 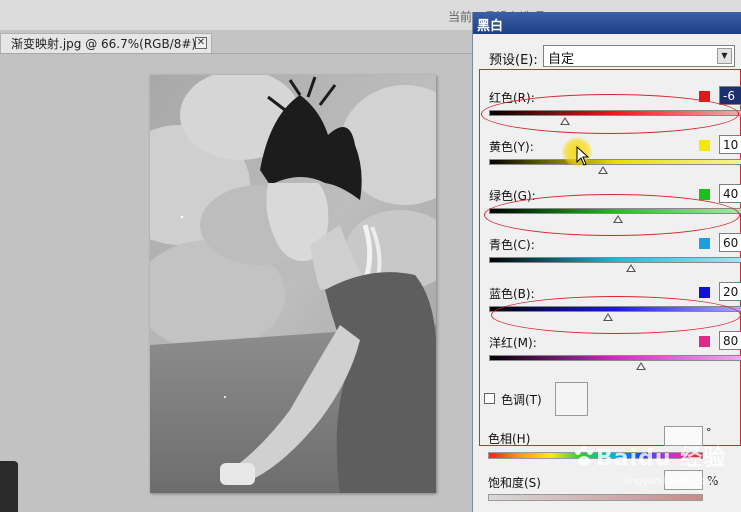 I want to click on slider-label-magenta: 洋红(M):, so click(x=513, y=343).